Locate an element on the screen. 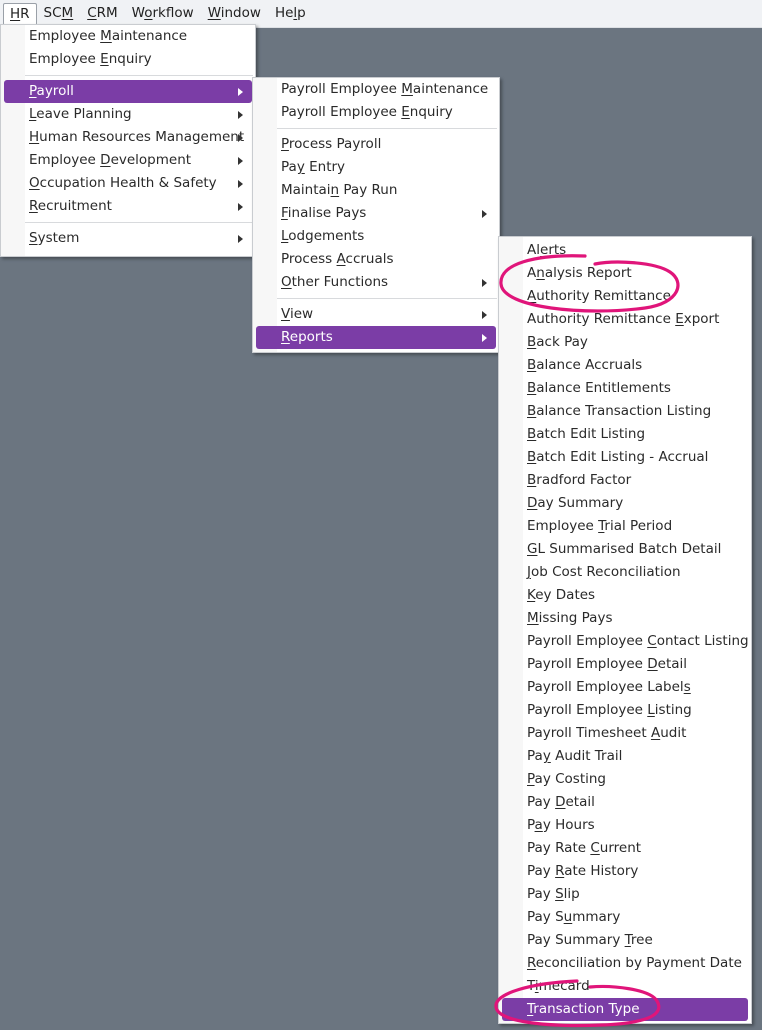 This screenshot has height=1030, width=762. label-text: indow is located at coordinates (240, 13).